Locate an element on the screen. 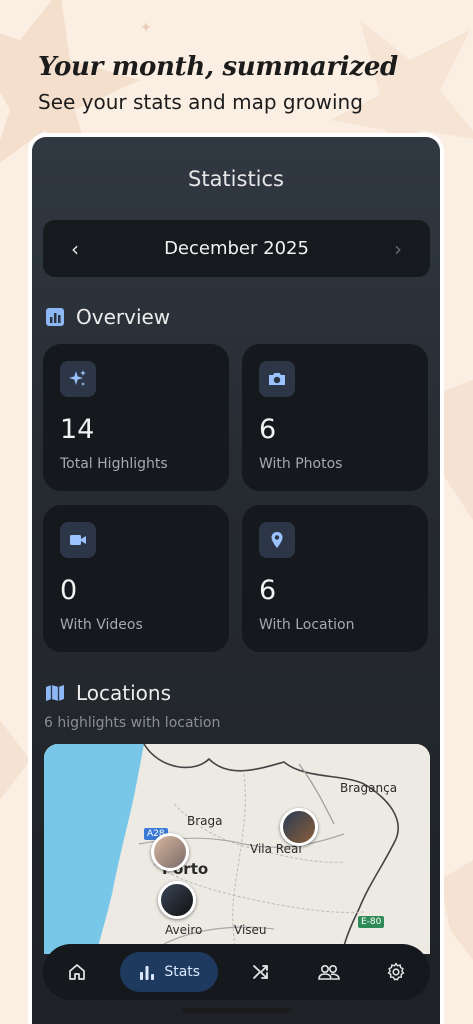  stat-card-with-photos: 6 With Photos is located at coordinates (335, 417).